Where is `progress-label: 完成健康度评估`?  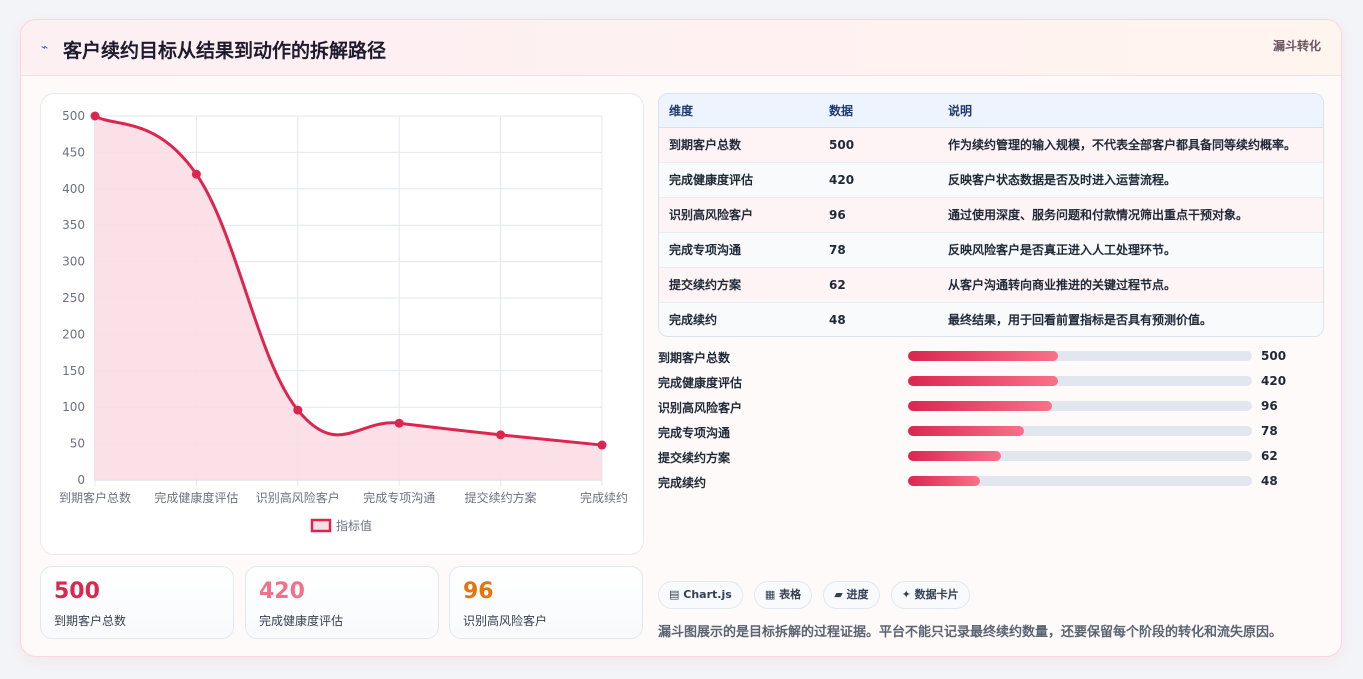
progress-label: 完成健康度评估 is located at coordinates (700, 383).